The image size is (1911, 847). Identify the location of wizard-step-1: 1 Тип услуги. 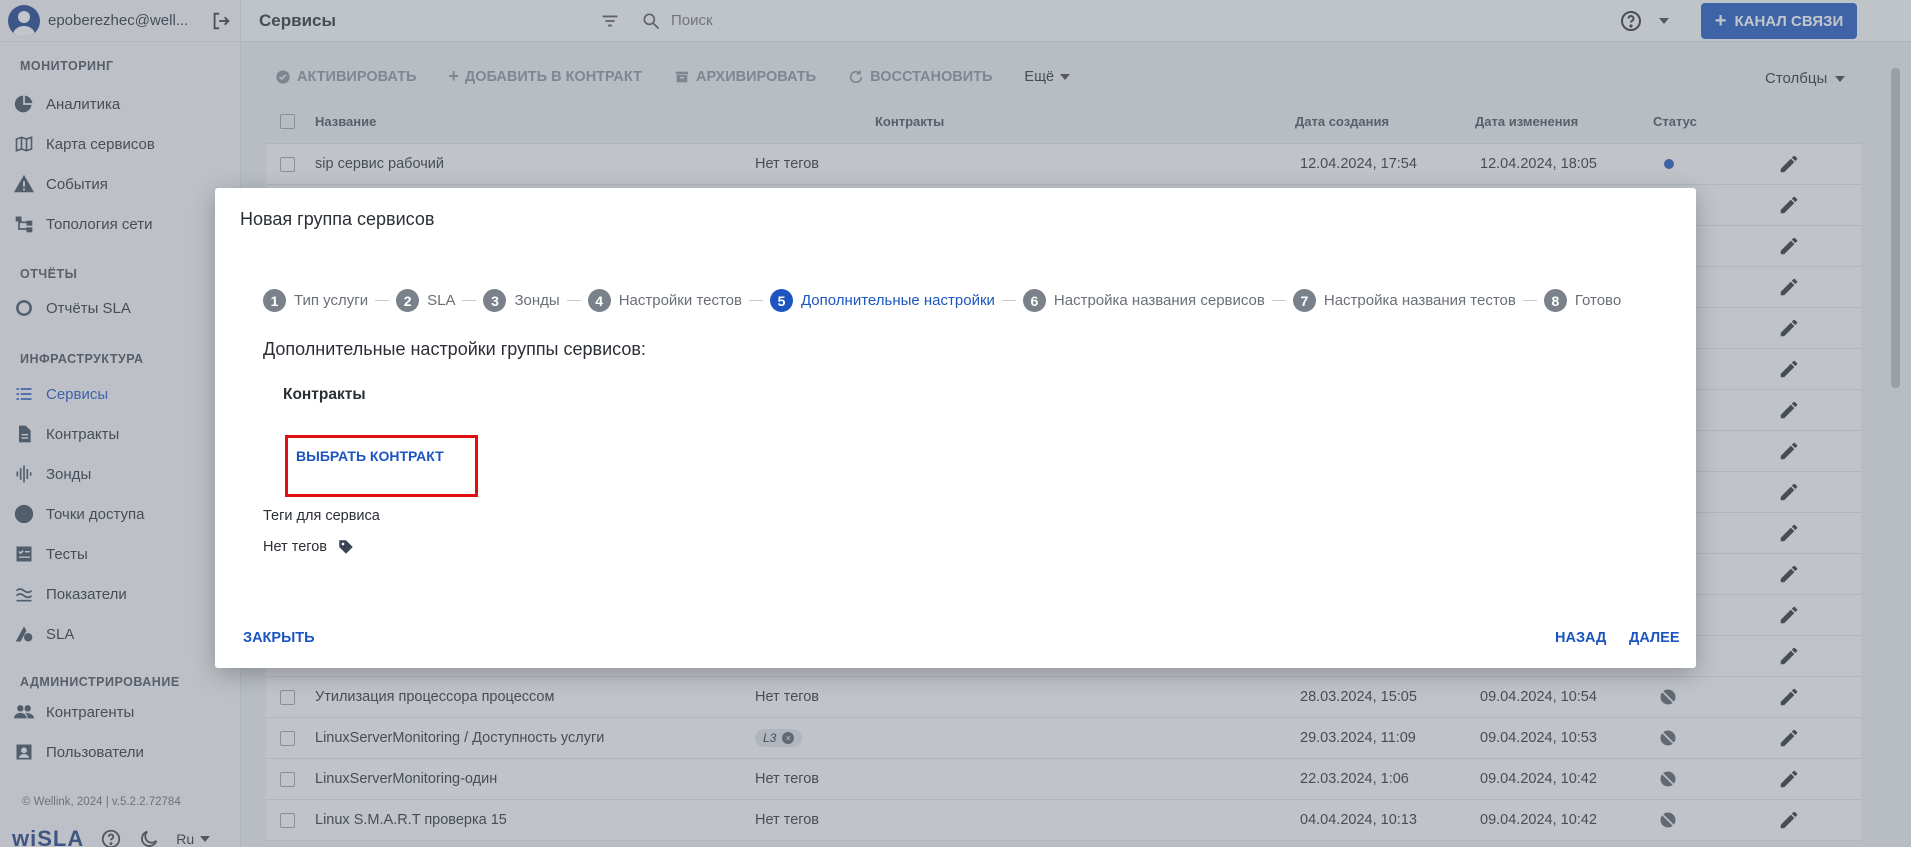
(315, 300).